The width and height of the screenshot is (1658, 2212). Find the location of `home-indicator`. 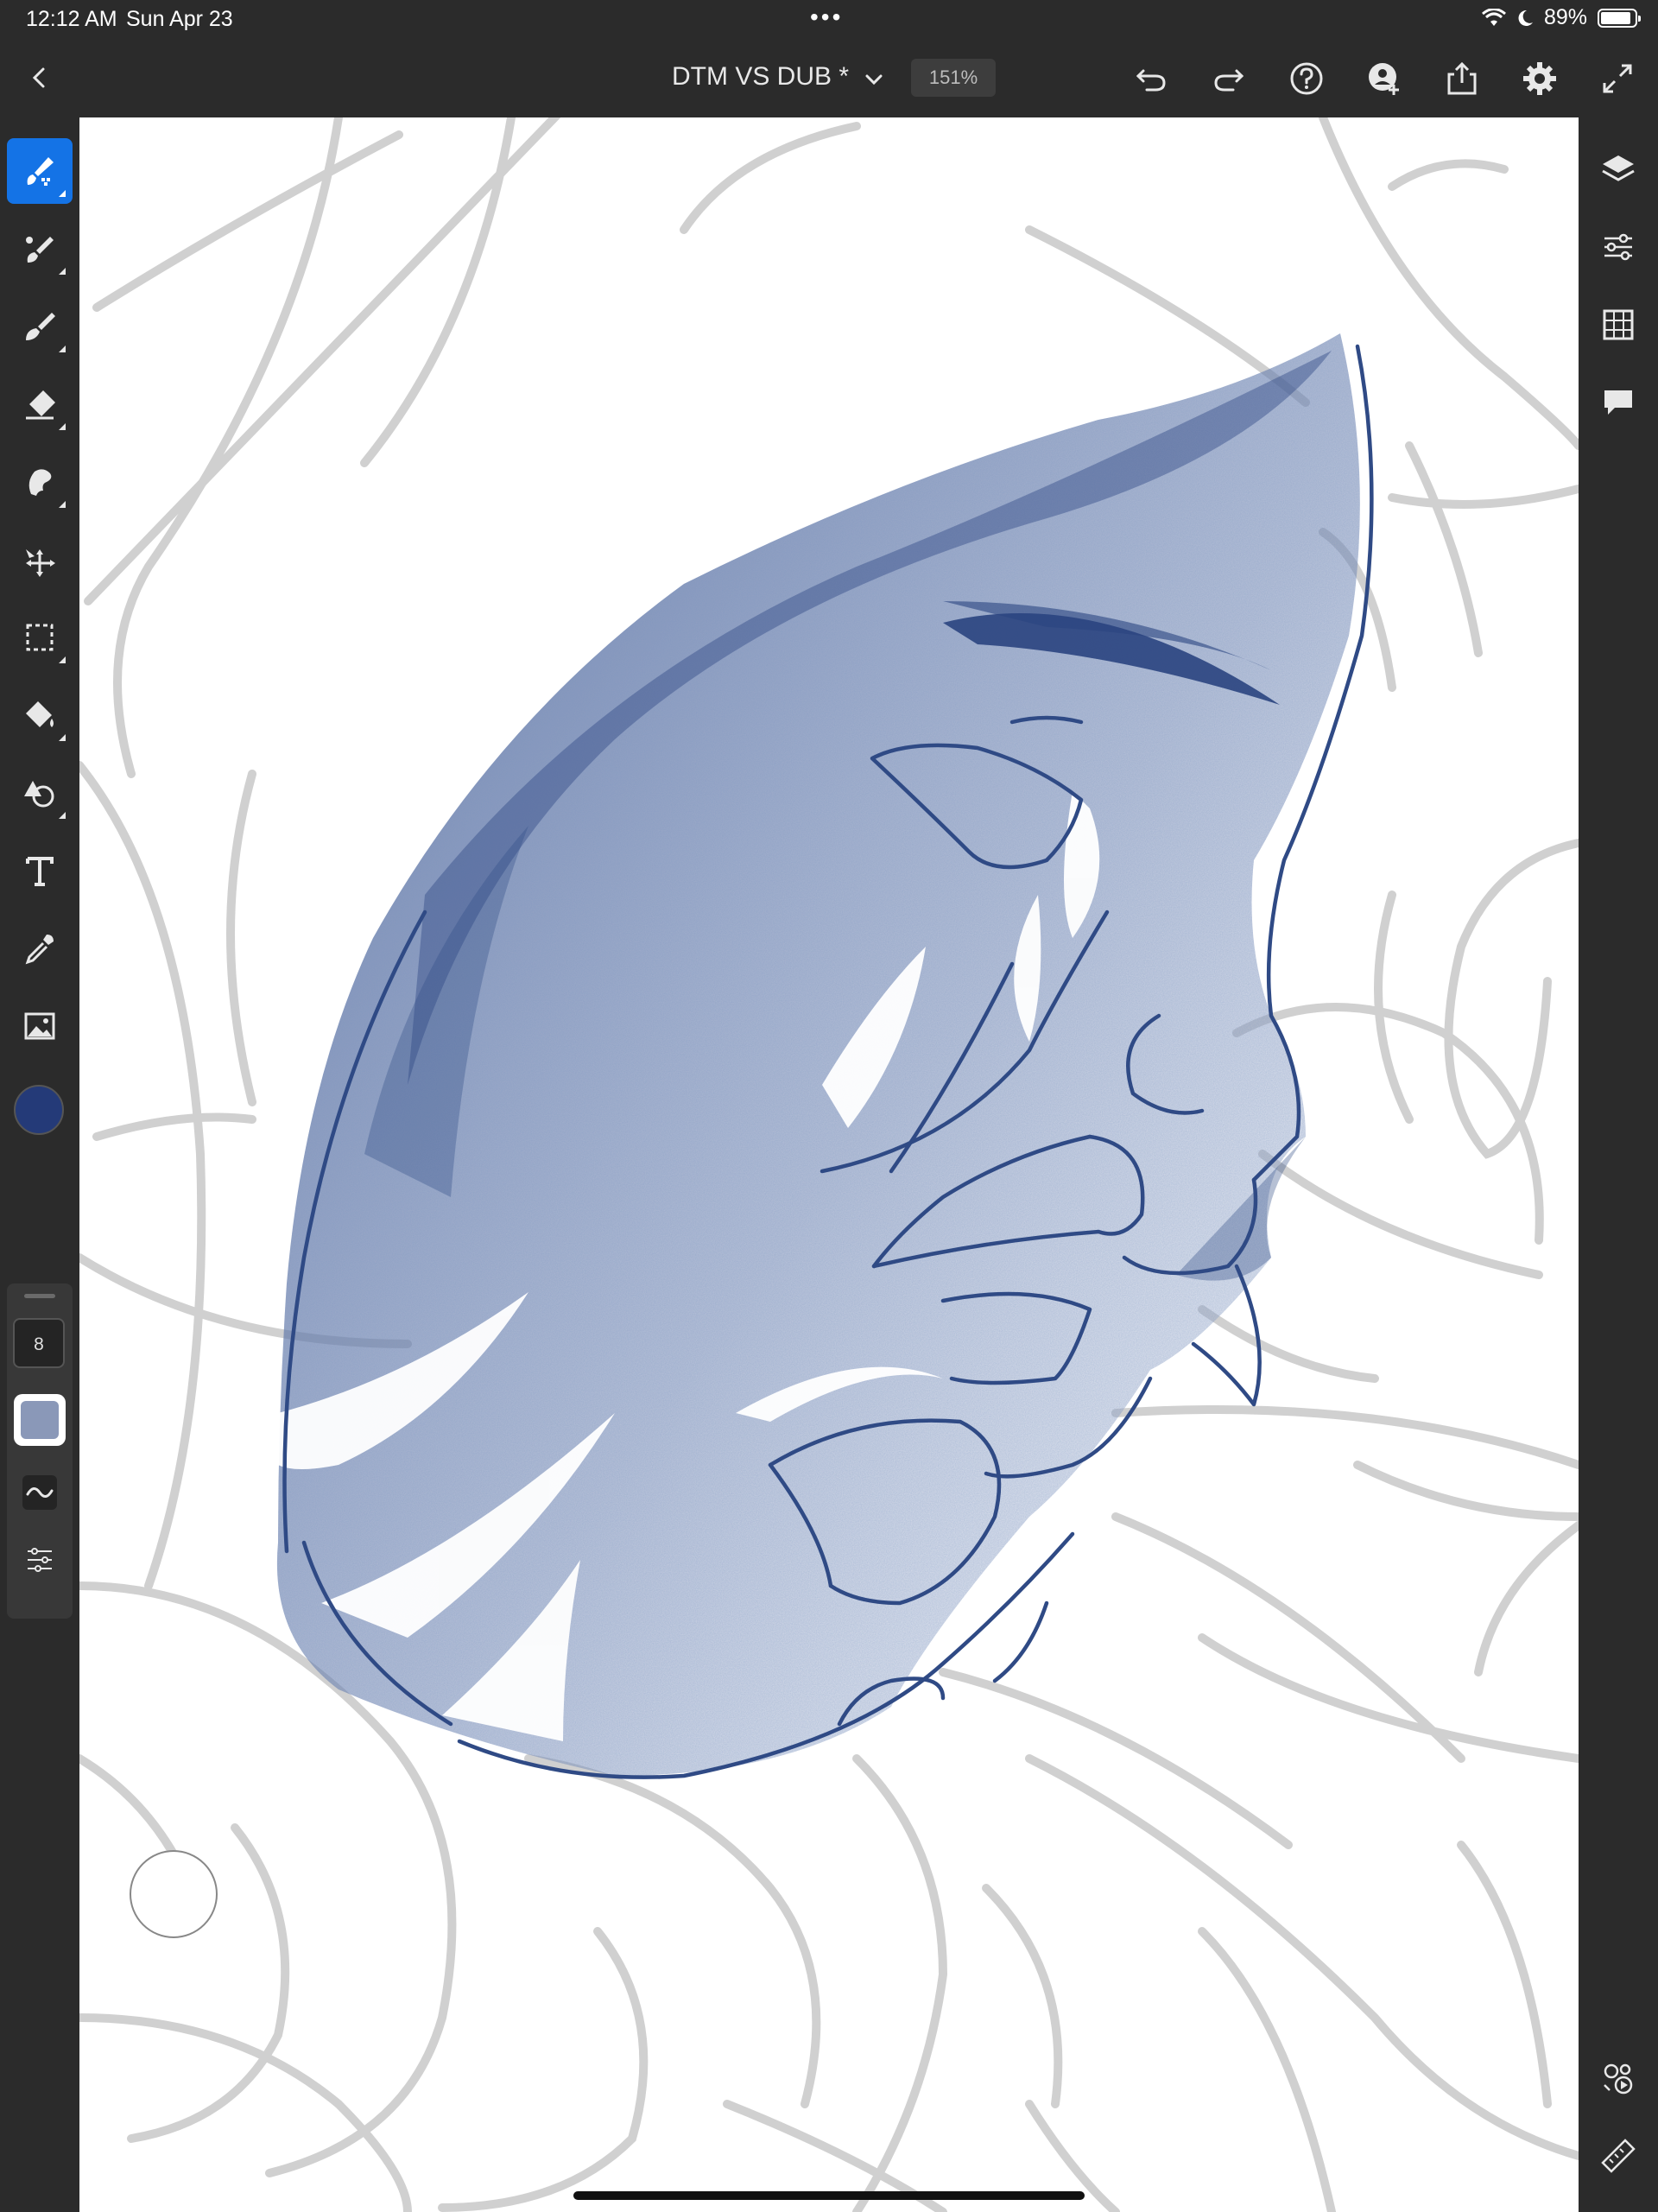

home-indicator is located at coordinates (829, 2195).